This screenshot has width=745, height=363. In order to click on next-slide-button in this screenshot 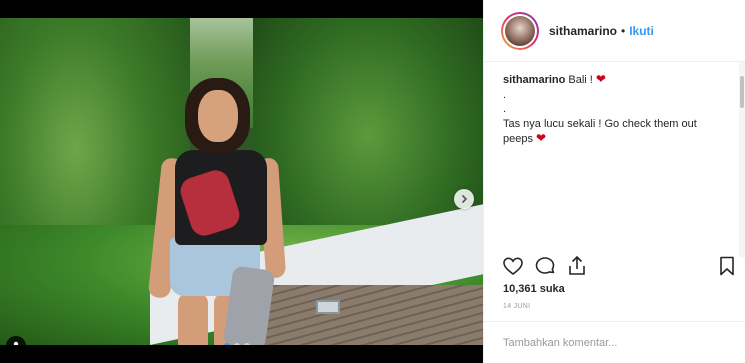, I will do `click(464, 199)`.